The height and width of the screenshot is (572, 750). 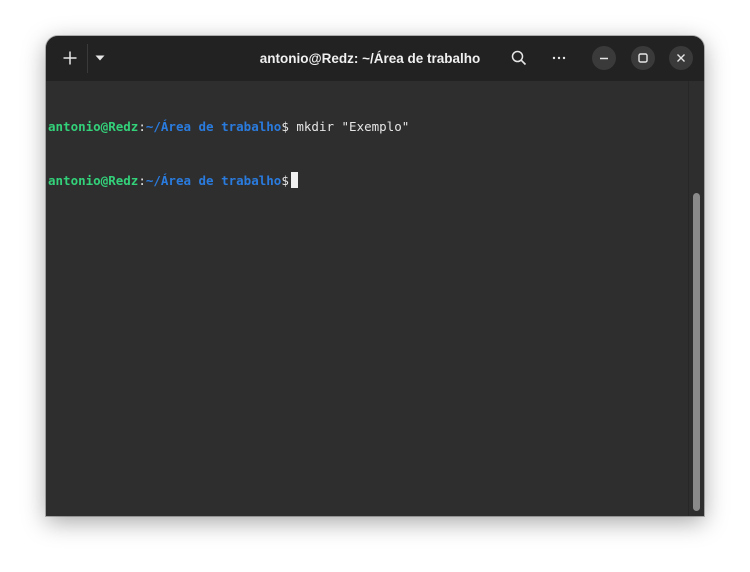 I want to click on chevron-down-icon, so click(x=100, y=58).